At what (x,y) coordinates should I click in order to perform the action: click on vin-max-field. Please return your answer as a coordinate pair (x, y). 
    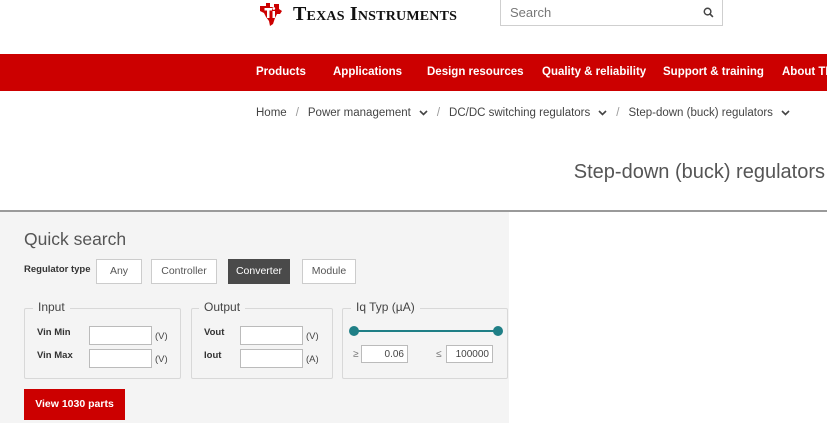
    Looking at the image, I should click on (120, 358).